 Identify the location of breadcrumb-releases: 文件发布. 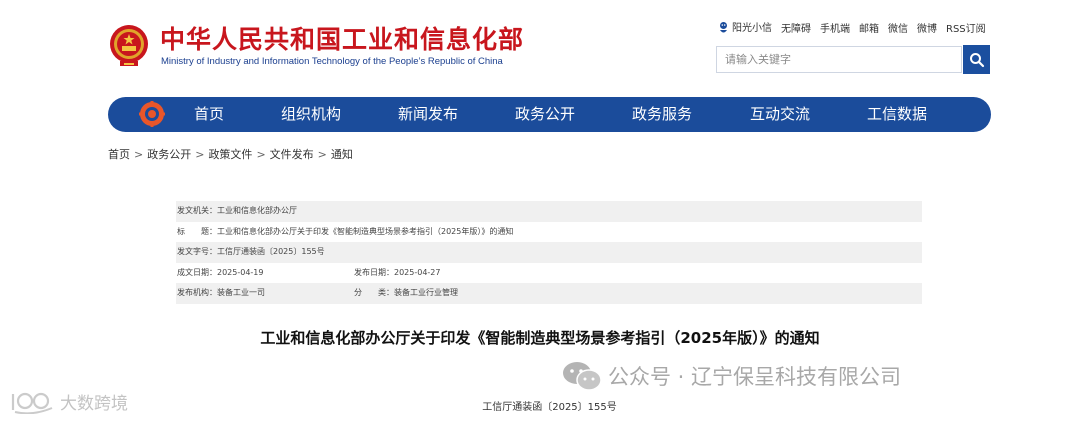
(292, 154).